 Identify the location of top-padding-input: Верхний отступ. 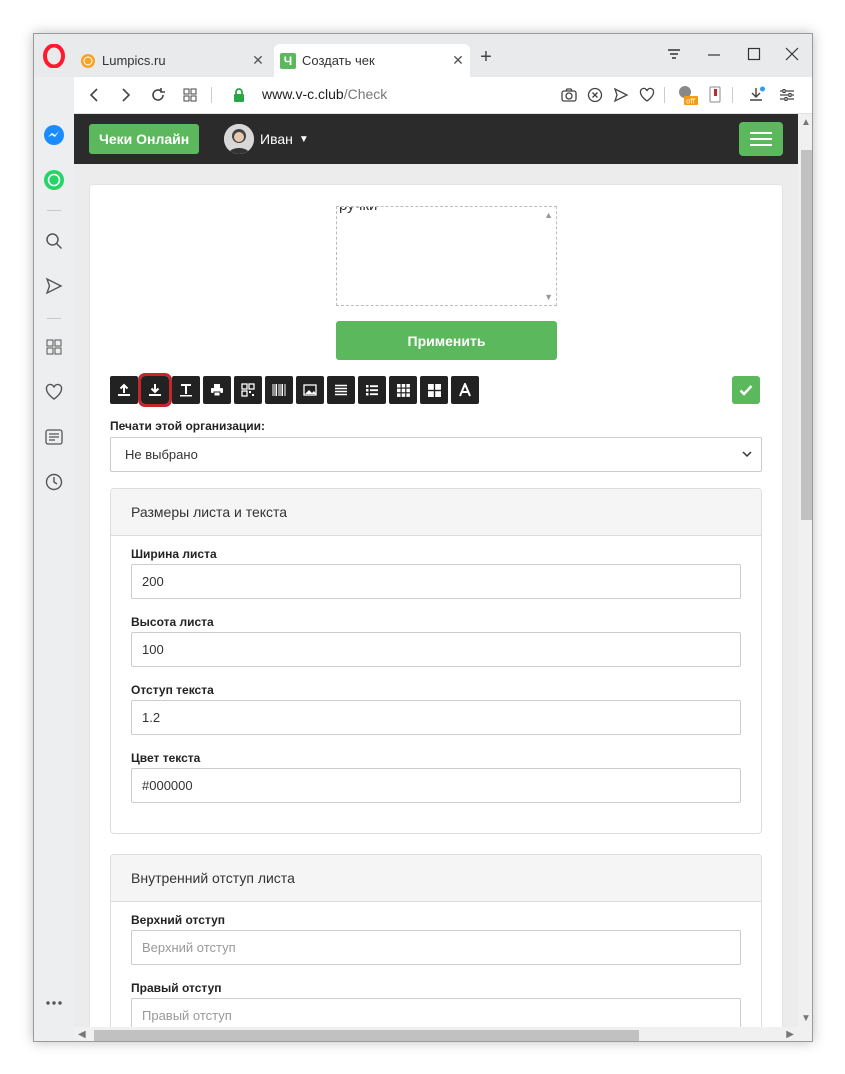
(436, 947).